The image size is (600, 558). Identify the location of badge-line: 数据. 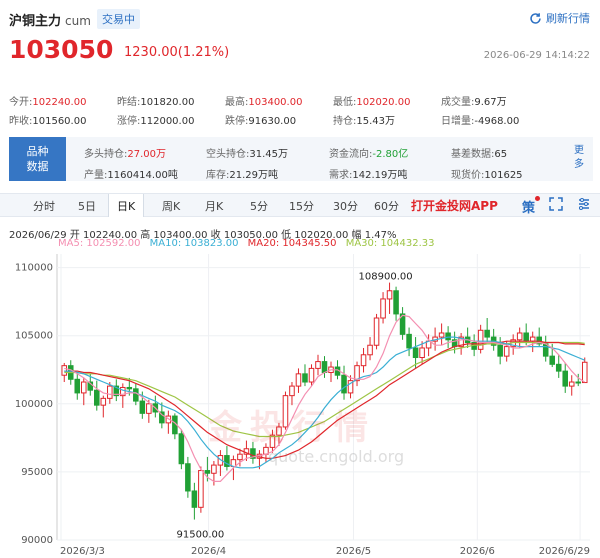
(37, 166).